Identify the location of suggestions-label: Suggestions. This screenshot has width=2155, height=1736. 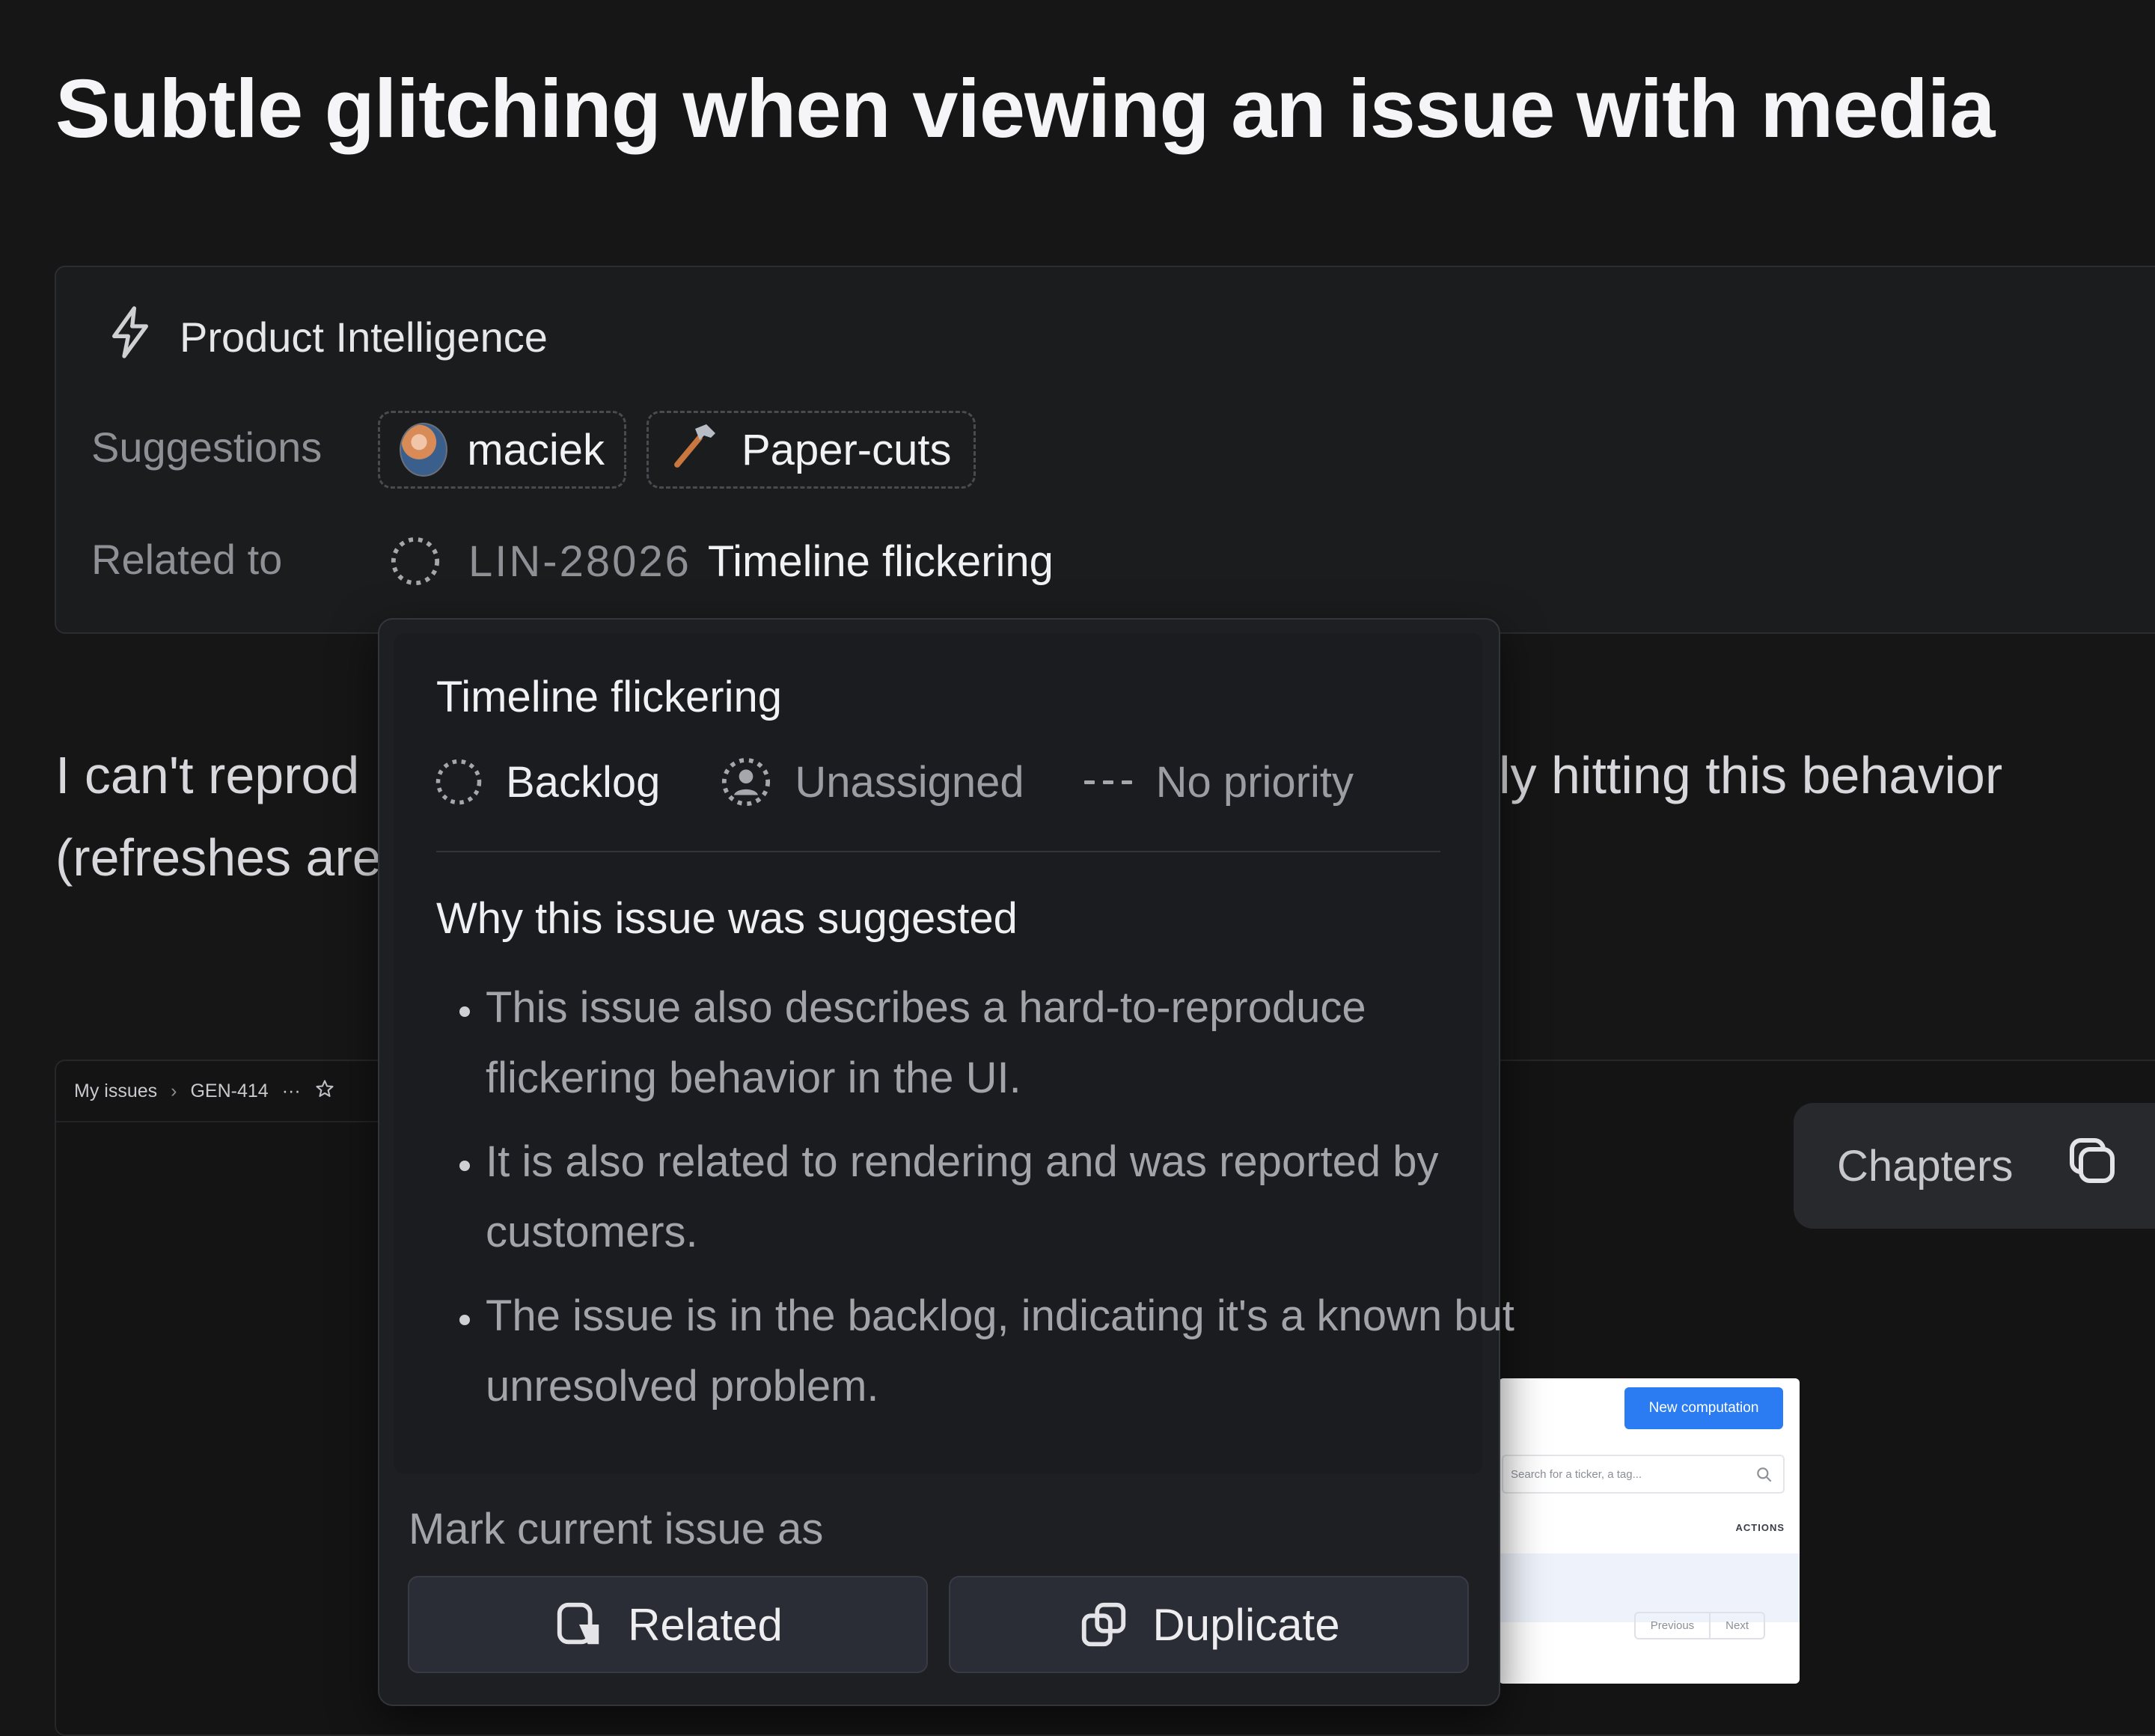
(207, 448).